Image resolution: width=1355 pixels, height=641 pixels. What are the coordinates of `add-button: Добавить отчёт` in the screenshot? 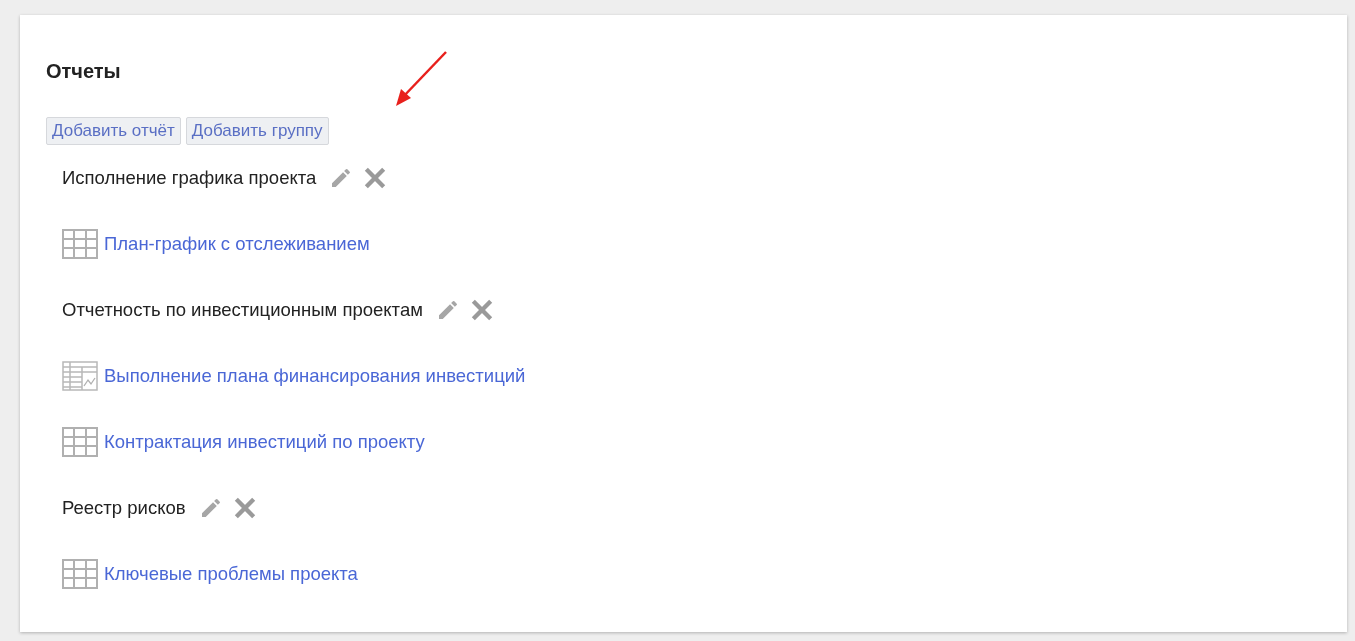 It's located at (113, 131).